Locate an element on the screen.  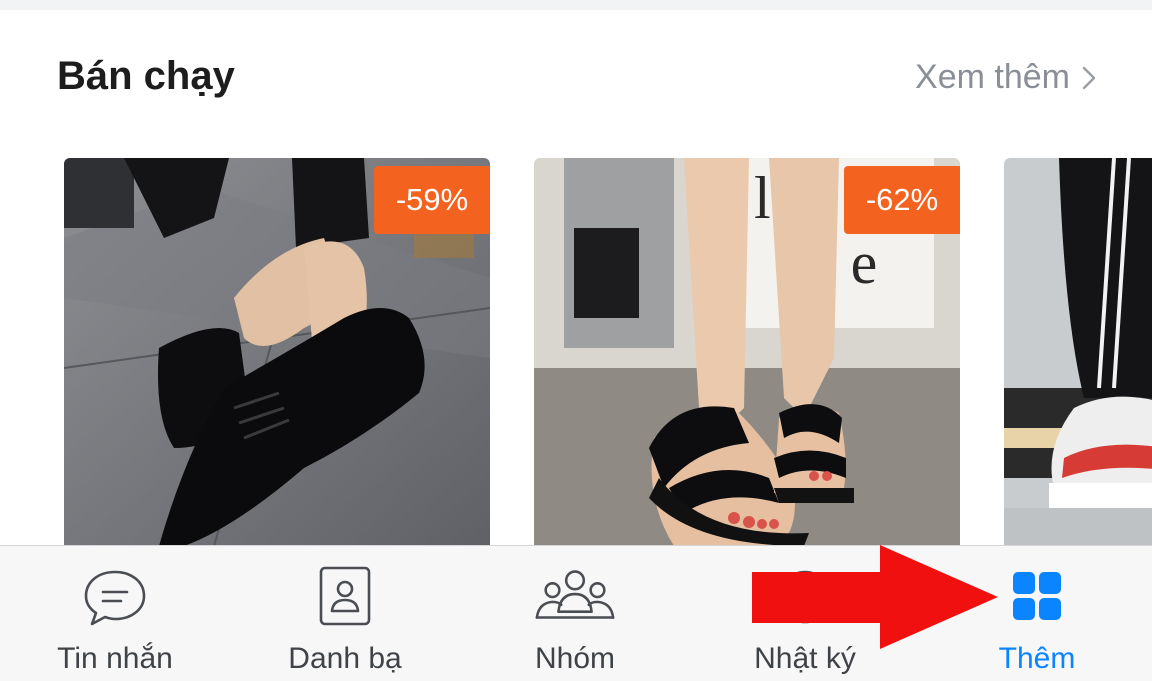
product-card is located at coordinates (1078, 352).